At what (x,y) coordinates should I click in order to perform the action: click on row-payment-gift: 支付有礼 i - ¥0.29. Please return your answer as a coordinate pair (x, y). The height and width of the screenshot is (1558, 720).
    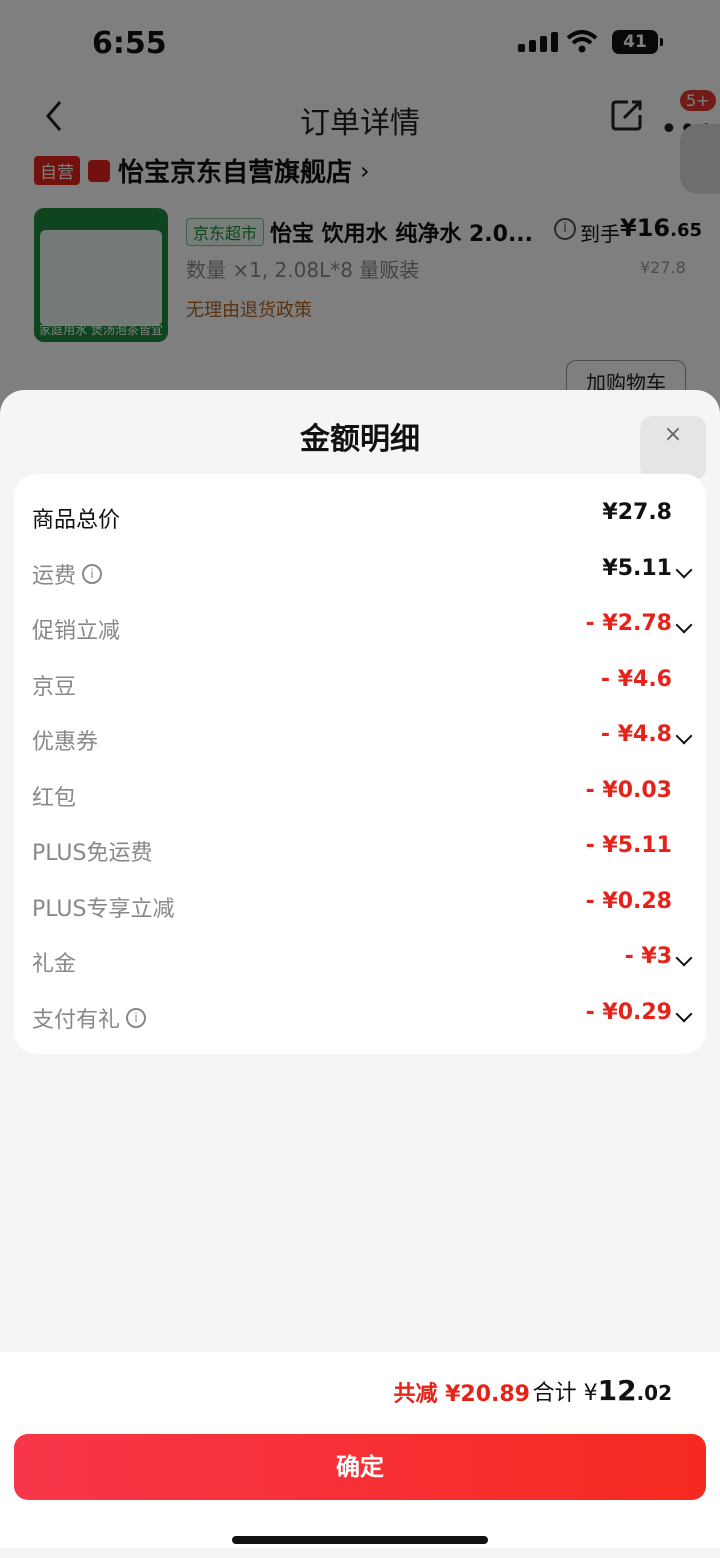
    Looking at the image, I should click on (360, 1016).